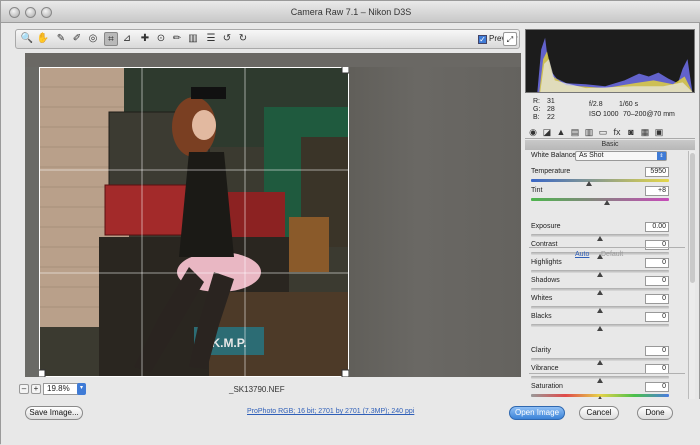 The image size is (700, 445). What do you see at coordinates (227, 39) in the screenshot?
I see `rotate-left-icon: ↺` at bounding box center [227, 39].